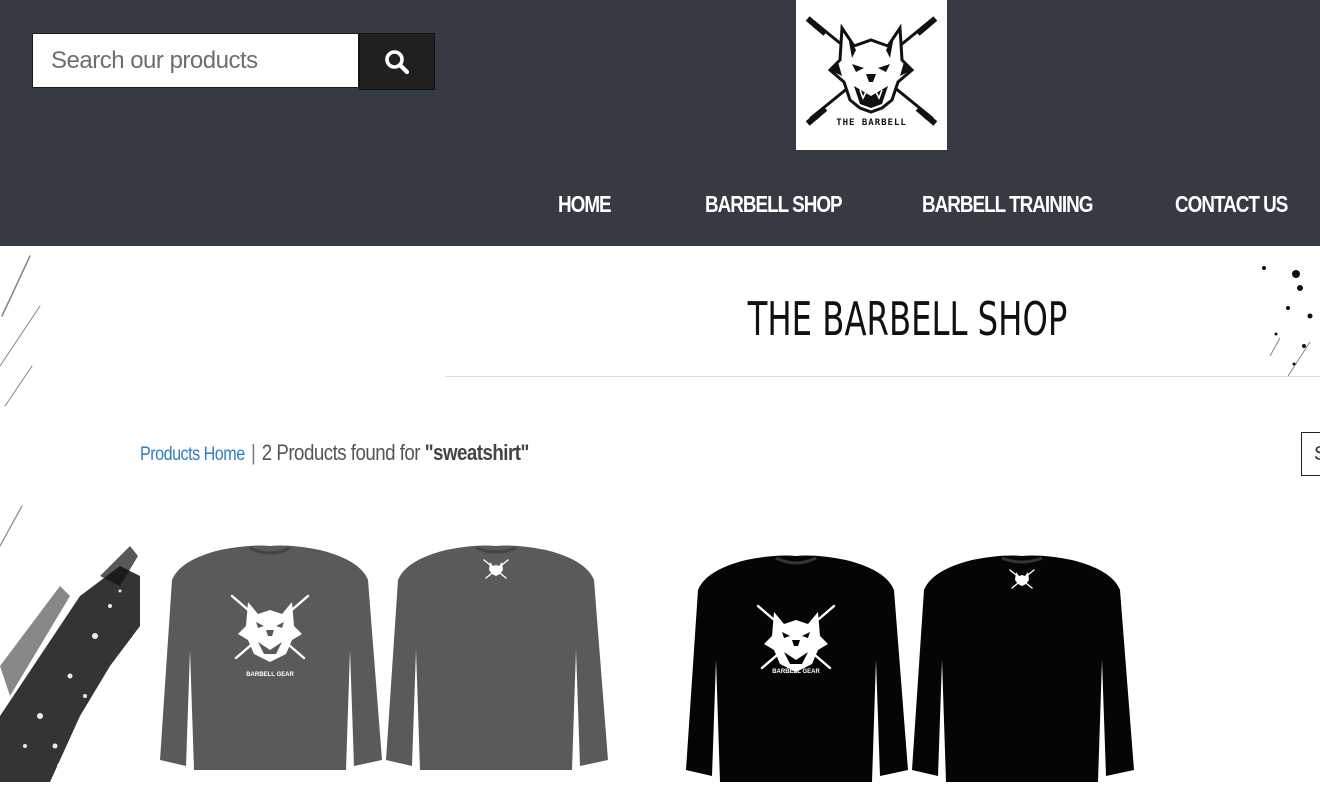 This screenshot has height=787, width=1320. What do you see at coordinates (1310, 454) in the screenshot?
I see `sort-select: S` at bounding box center [1310, 454].